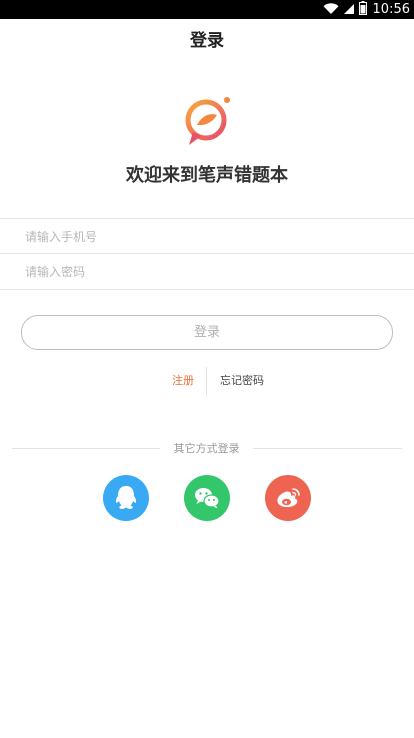 The height and width of the screenshot is (738, 414). Describe the element at coordinates (349, 9) in the screenshot. I see `signal-icon` at that location.